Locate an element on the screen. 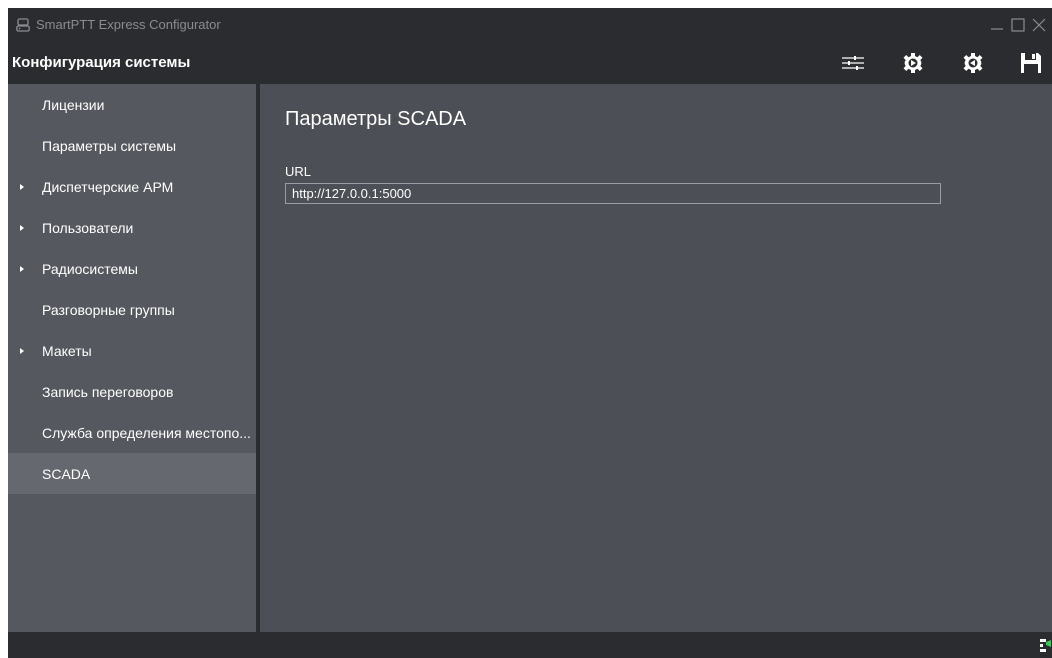 The width and height of the screenshot is (1052, 658). url-input is located at coordinates (613, 193).